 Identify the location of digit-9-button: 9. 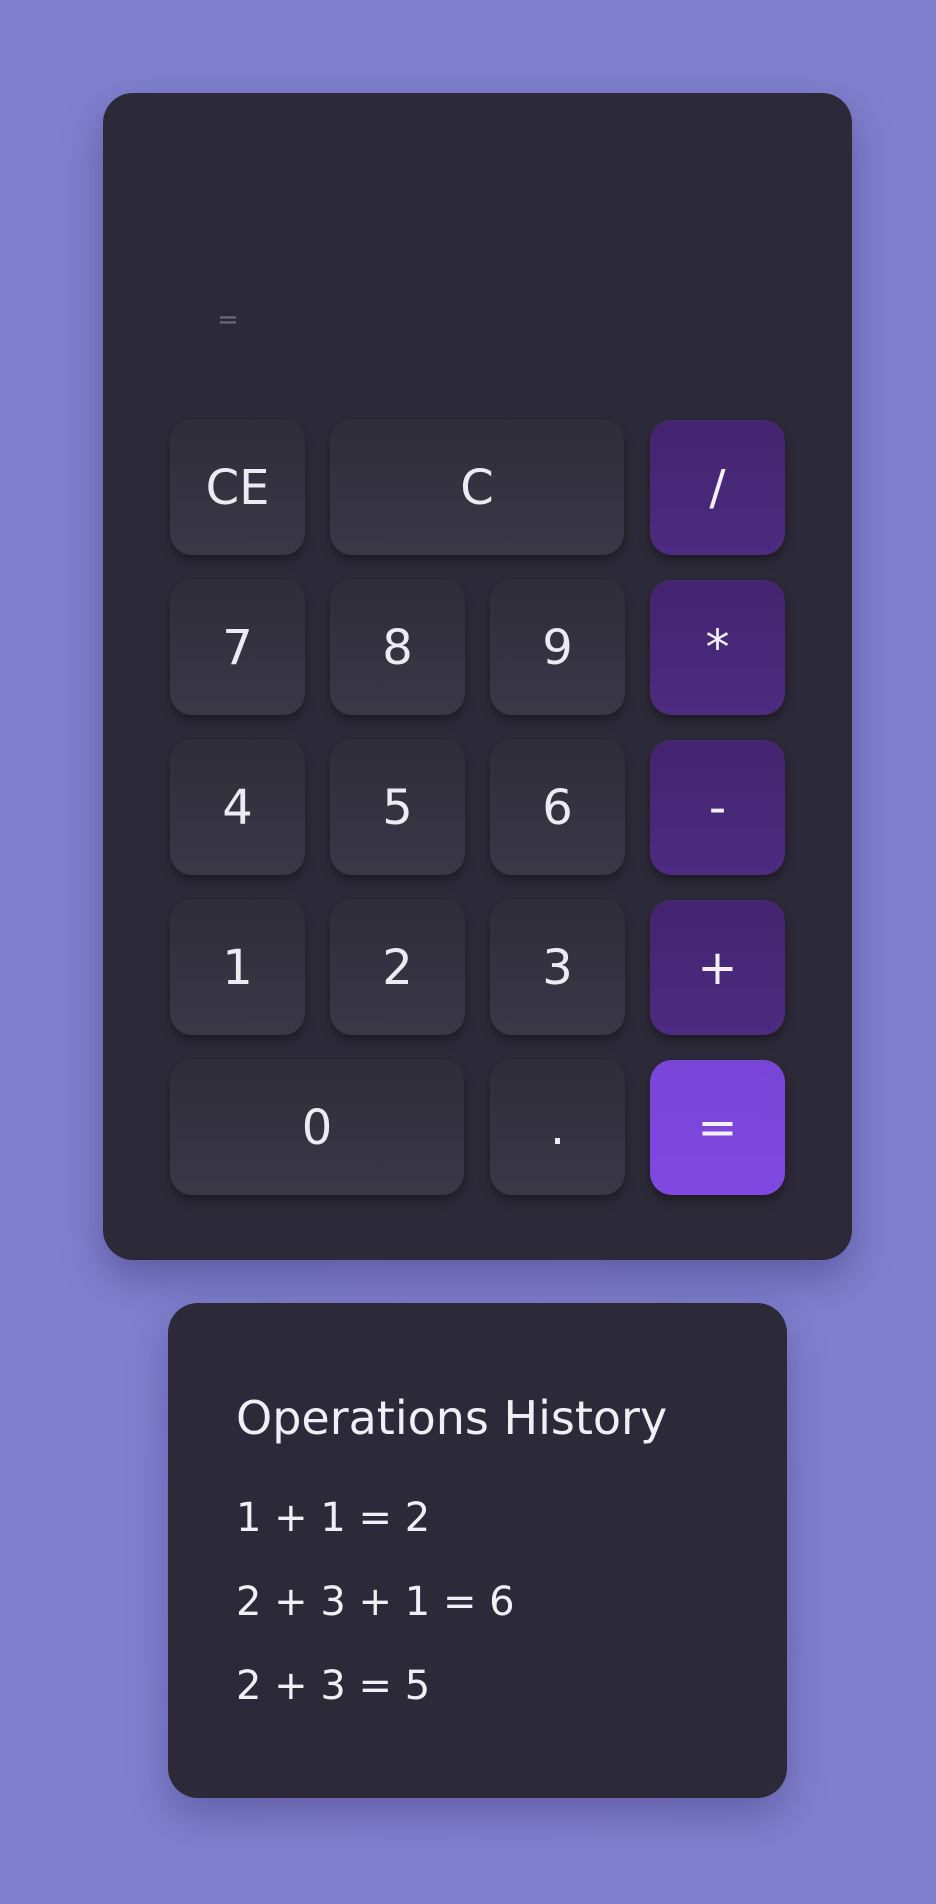
(557, 647).